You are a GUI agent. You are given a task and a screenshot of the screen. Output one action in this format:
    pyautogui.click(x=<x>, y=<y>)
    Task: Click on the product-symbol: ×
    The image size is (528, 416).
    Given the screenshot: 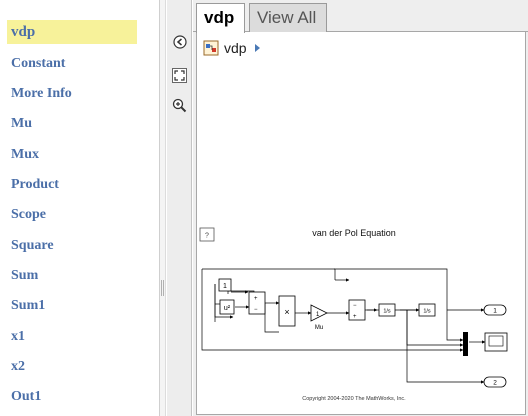 What is the action you would take?
    pyautogui.click(x=286, y=312)
    